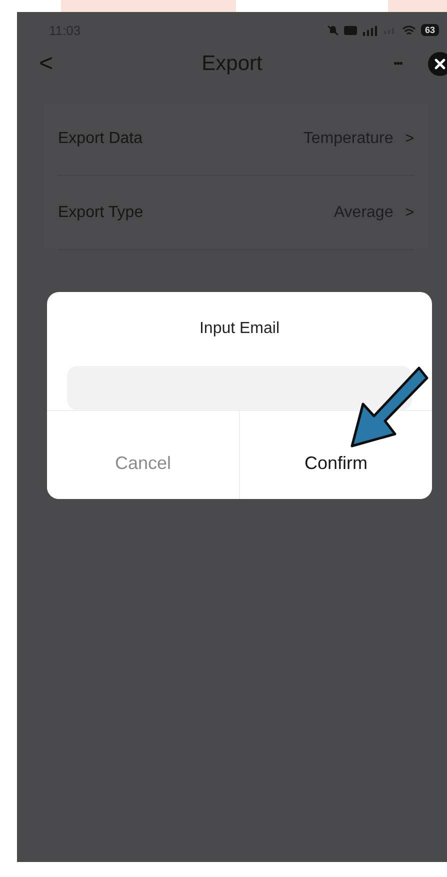  I want to click on close-icon, so click(440, 64).